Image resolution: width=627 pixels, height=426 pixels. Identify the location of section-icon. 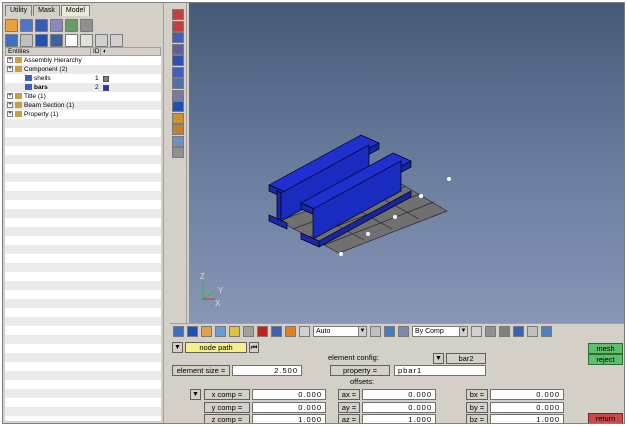
(178, 26).